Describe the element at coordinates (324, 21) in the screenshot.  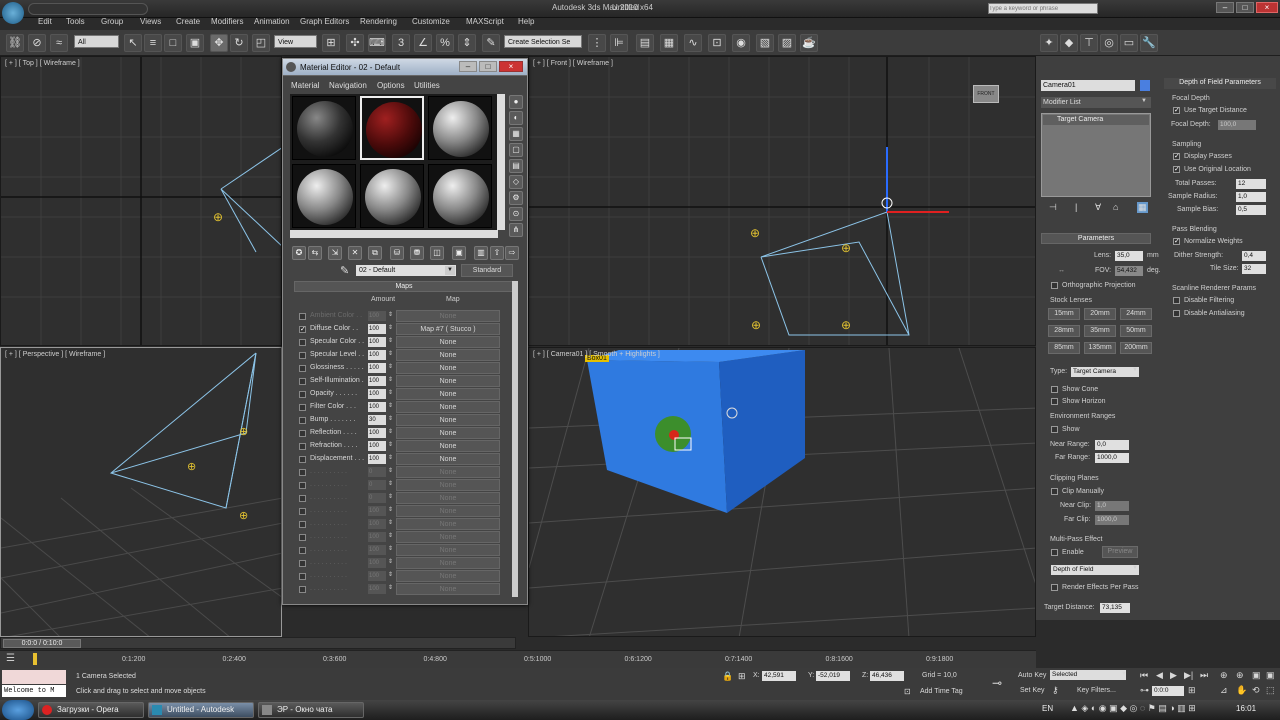
I see `menu-graph-editors: Graph Editors` at that location.